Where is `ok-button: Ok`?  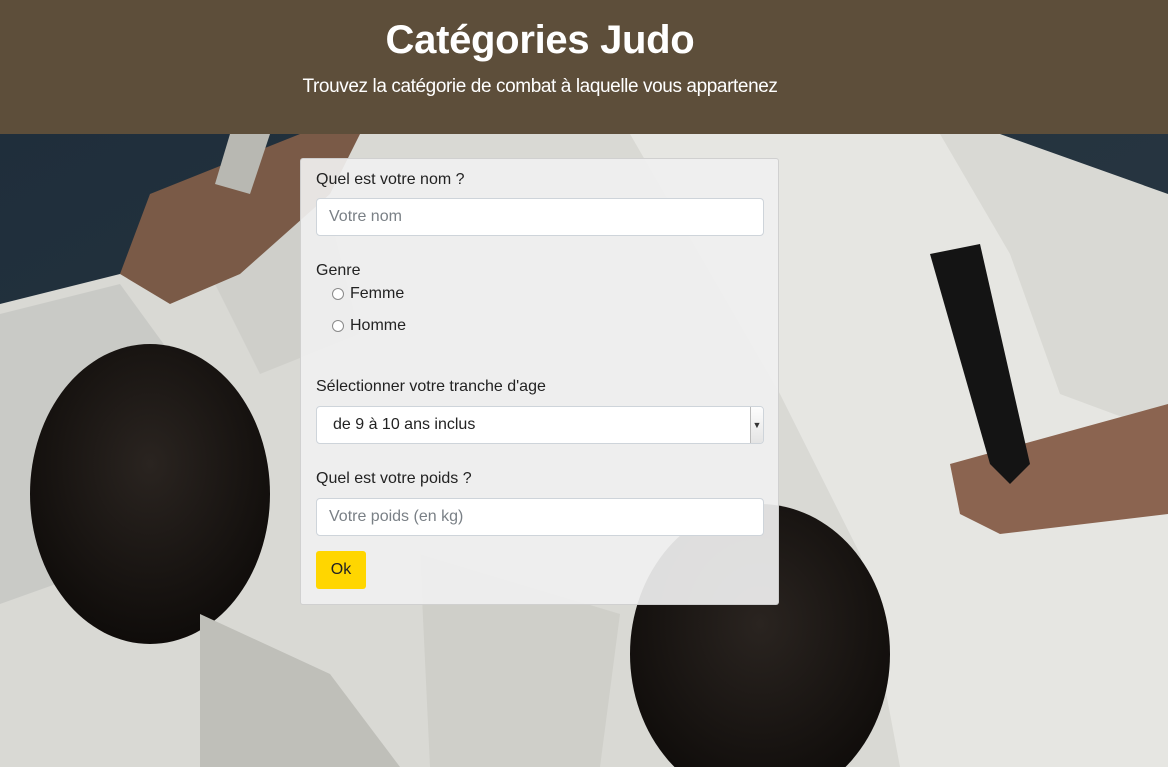 ok-button: Ok is located at coordinates (341, 570).